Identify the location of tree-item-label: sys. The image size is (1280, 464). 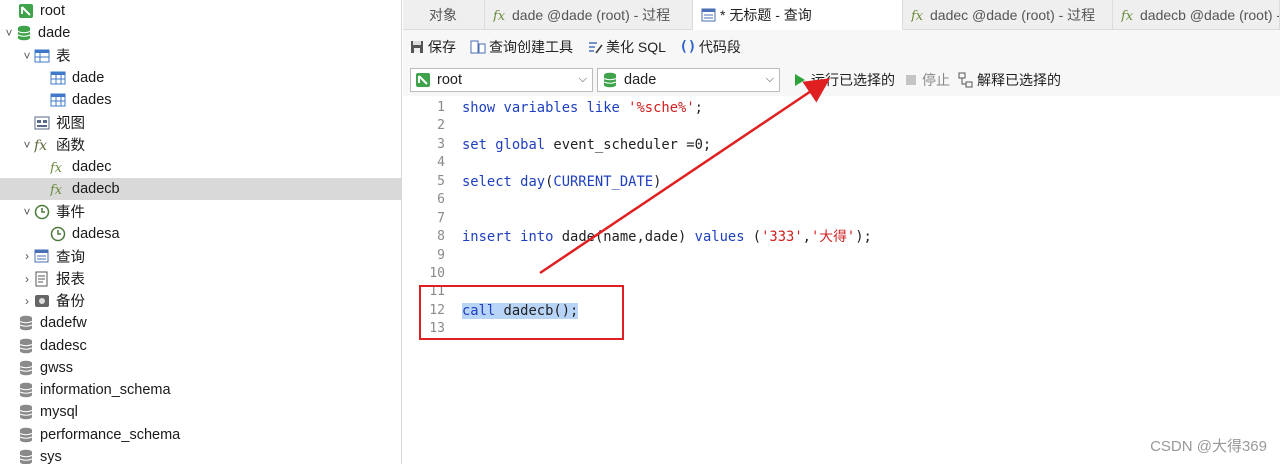
(51, 456).